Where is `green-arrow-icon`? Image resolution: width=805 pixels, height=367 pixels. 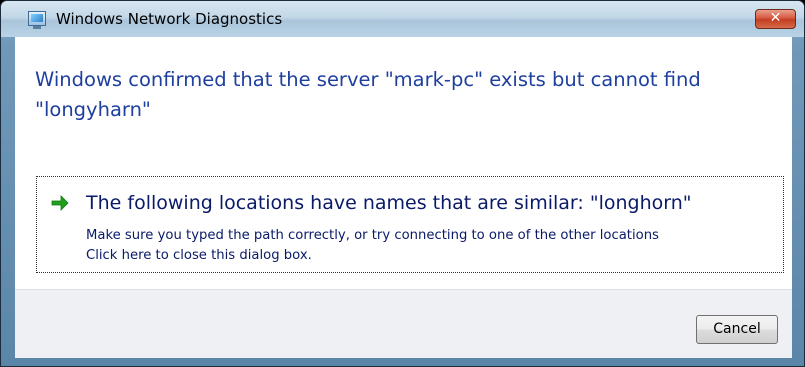
green-arrow-icon is located at coordinates (60, 203).